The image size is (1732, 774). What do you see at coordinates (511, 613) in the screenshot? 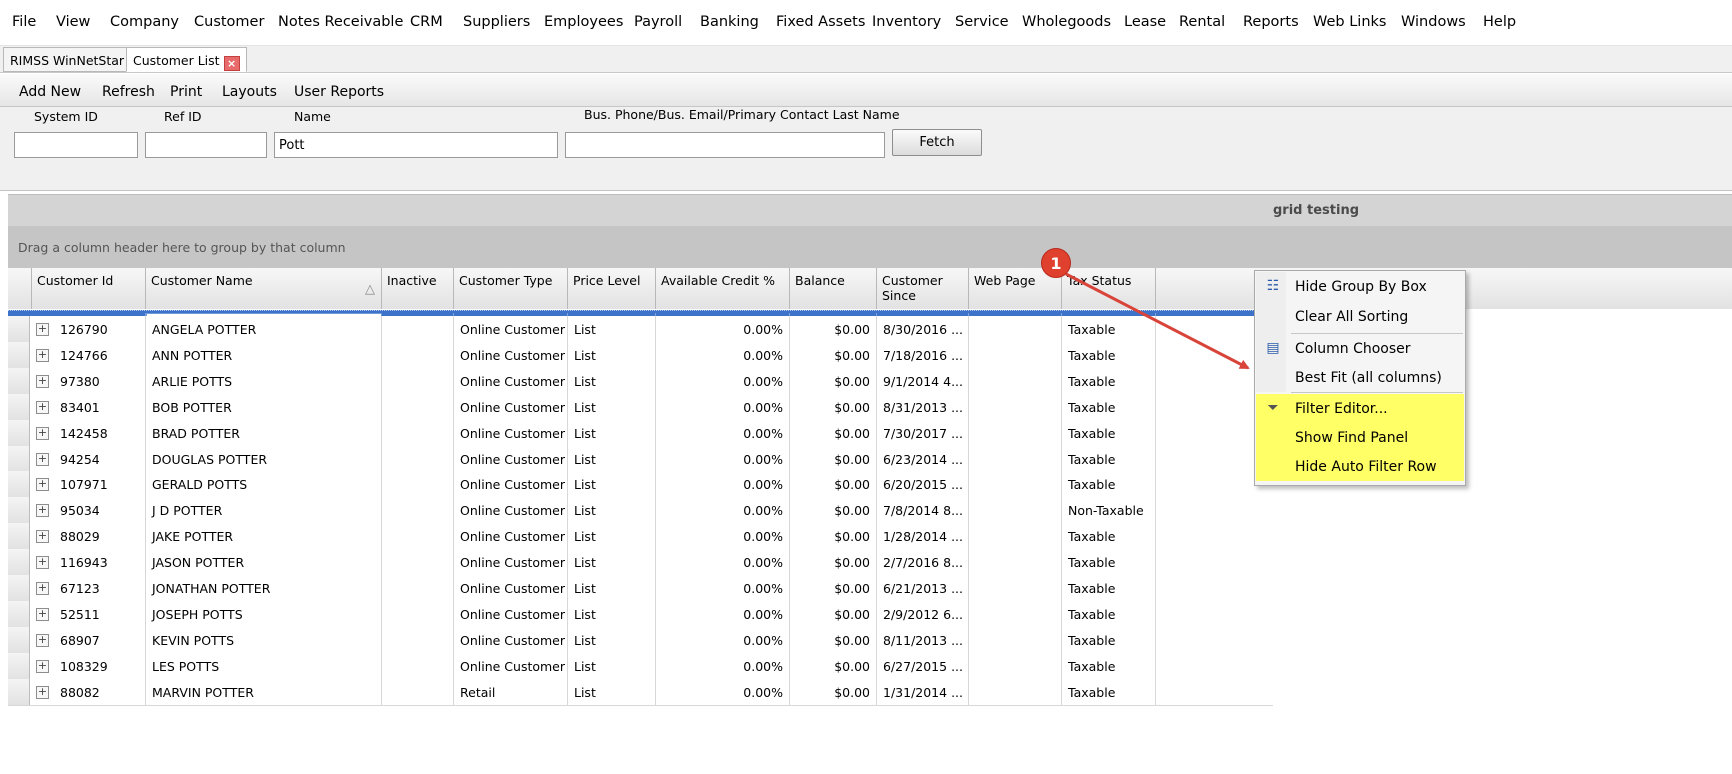
I see `cell-customer-type: Online Customer` at bounding box center [511, 613].